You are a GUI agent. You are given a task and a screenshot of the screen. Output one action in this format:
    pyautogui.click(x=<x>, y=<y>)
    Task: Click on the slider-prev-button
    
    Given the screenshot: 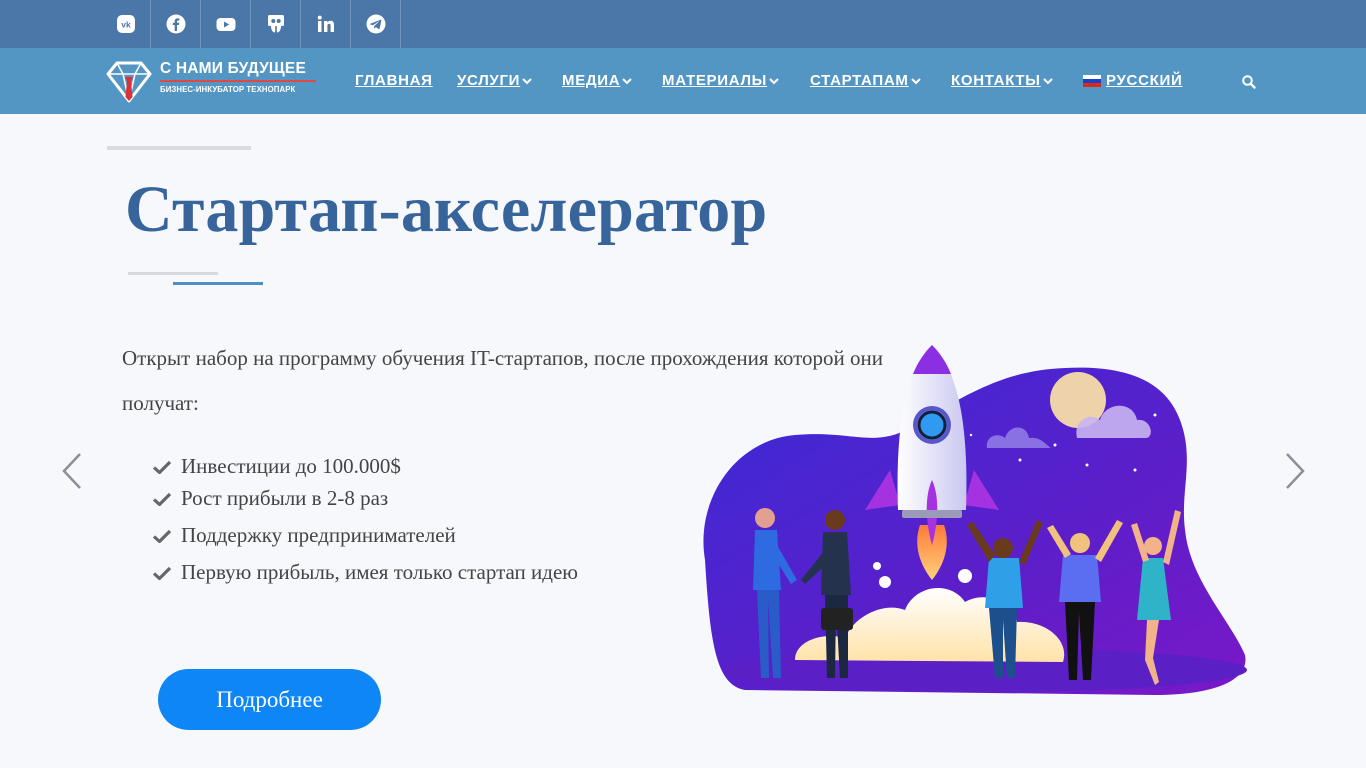 What is the action you would take?
    pyautogui.click(x=72, y=471)
    